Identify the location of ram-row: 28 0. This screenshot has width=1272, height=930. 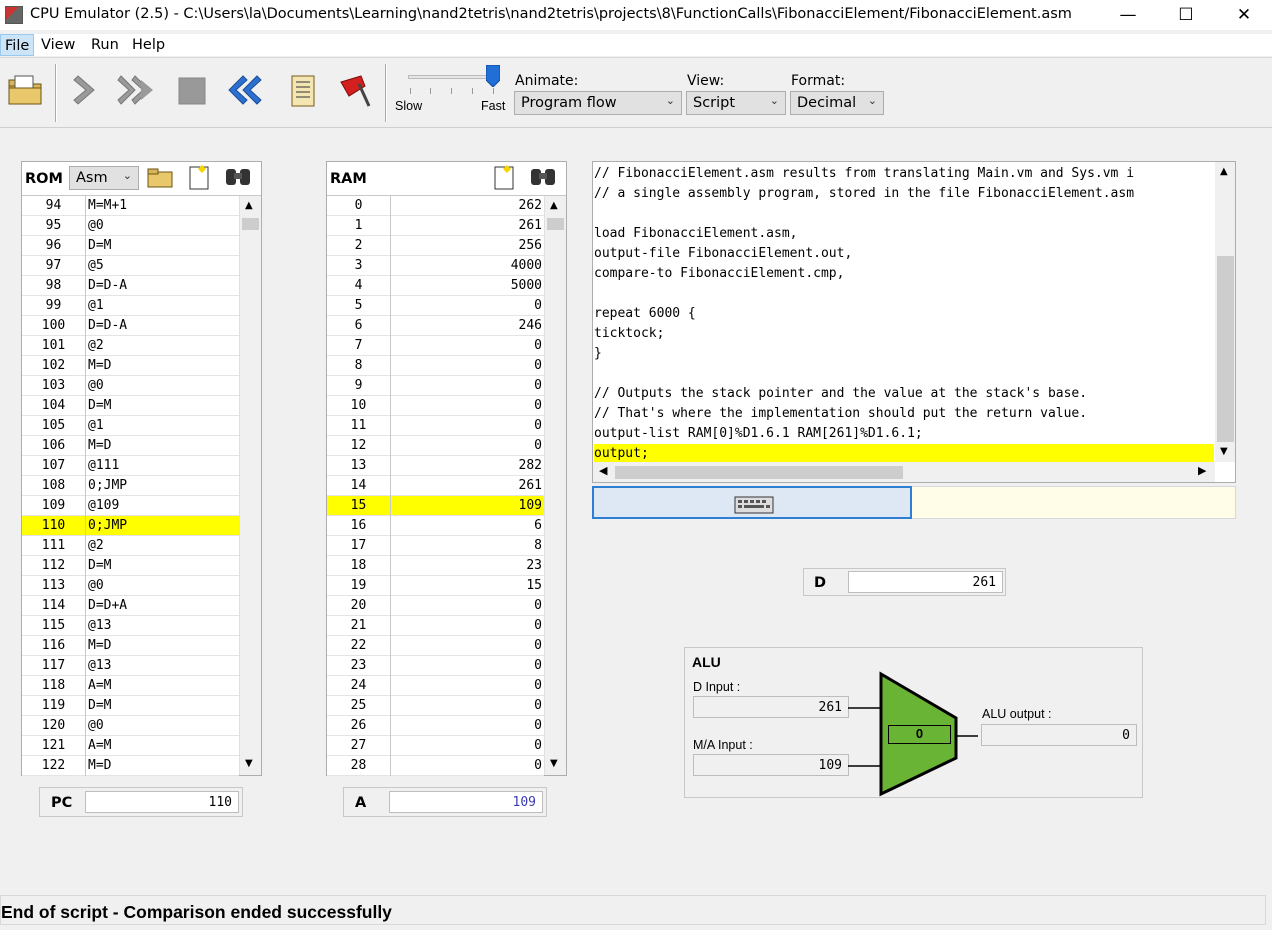
(435, 766).